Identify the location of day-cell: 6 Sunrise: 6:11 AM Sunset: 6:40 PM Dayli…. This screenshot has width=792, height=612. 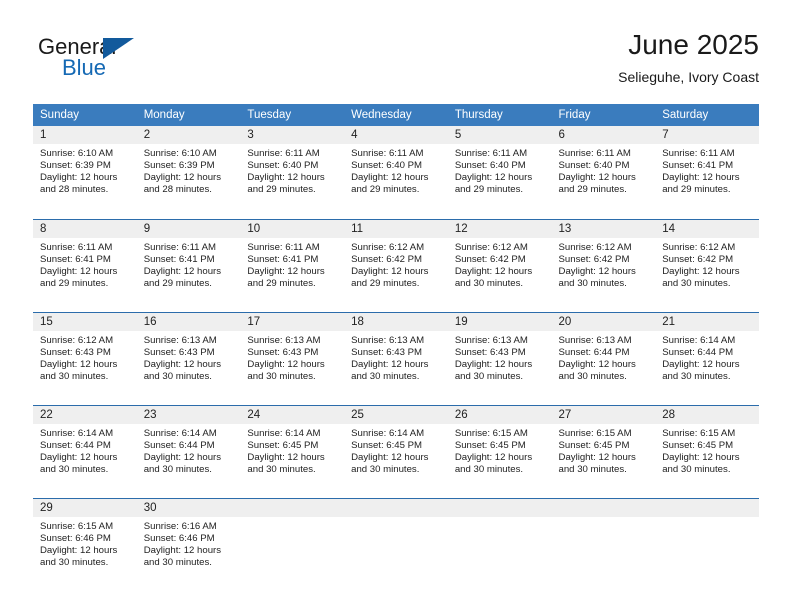
(603, 172).